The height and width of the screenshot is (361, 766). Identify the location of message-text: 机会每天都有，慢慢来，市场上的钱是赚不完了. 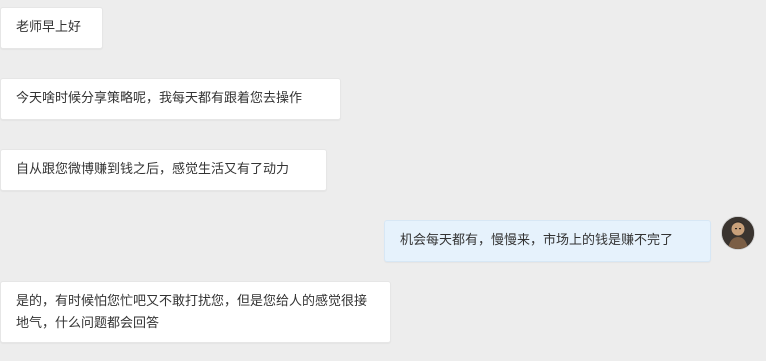
(537, 240).